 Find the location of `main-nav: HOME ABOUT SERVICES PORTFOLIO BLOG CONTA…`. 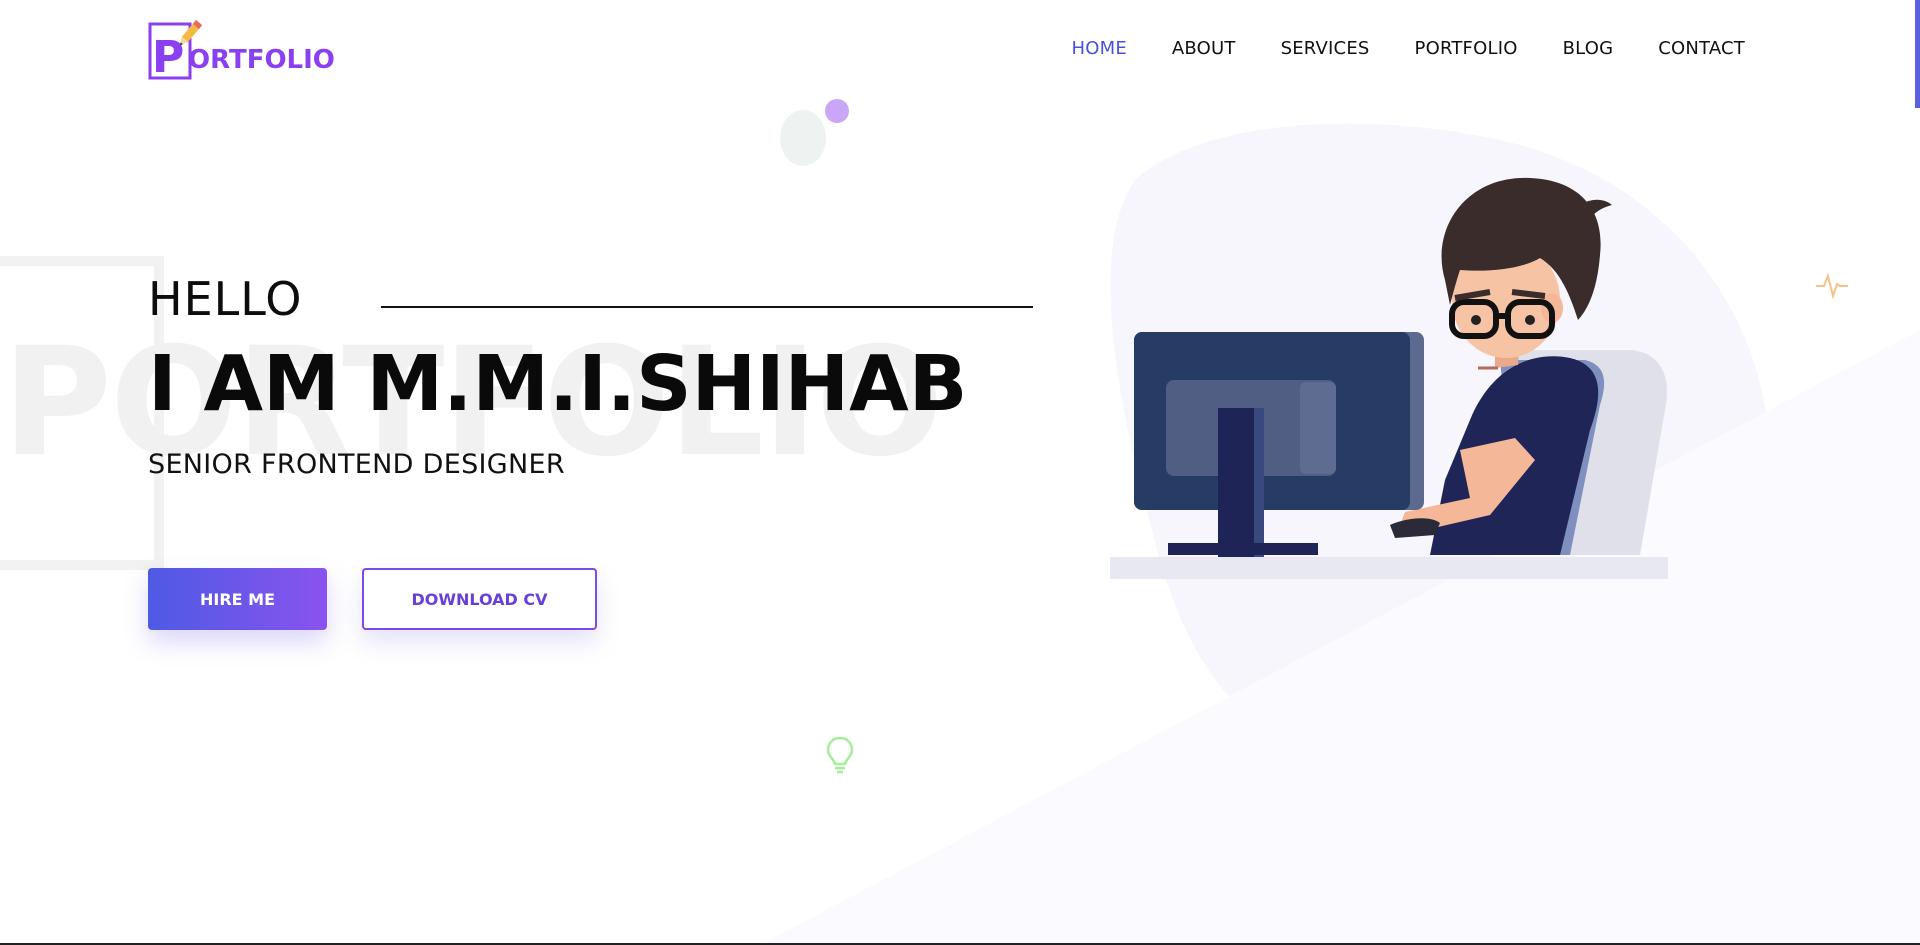

main-nav: HOME ABOUT SERVICES PORTFOLIO BLOG CONTA… is located at coordinates (1409, 48).